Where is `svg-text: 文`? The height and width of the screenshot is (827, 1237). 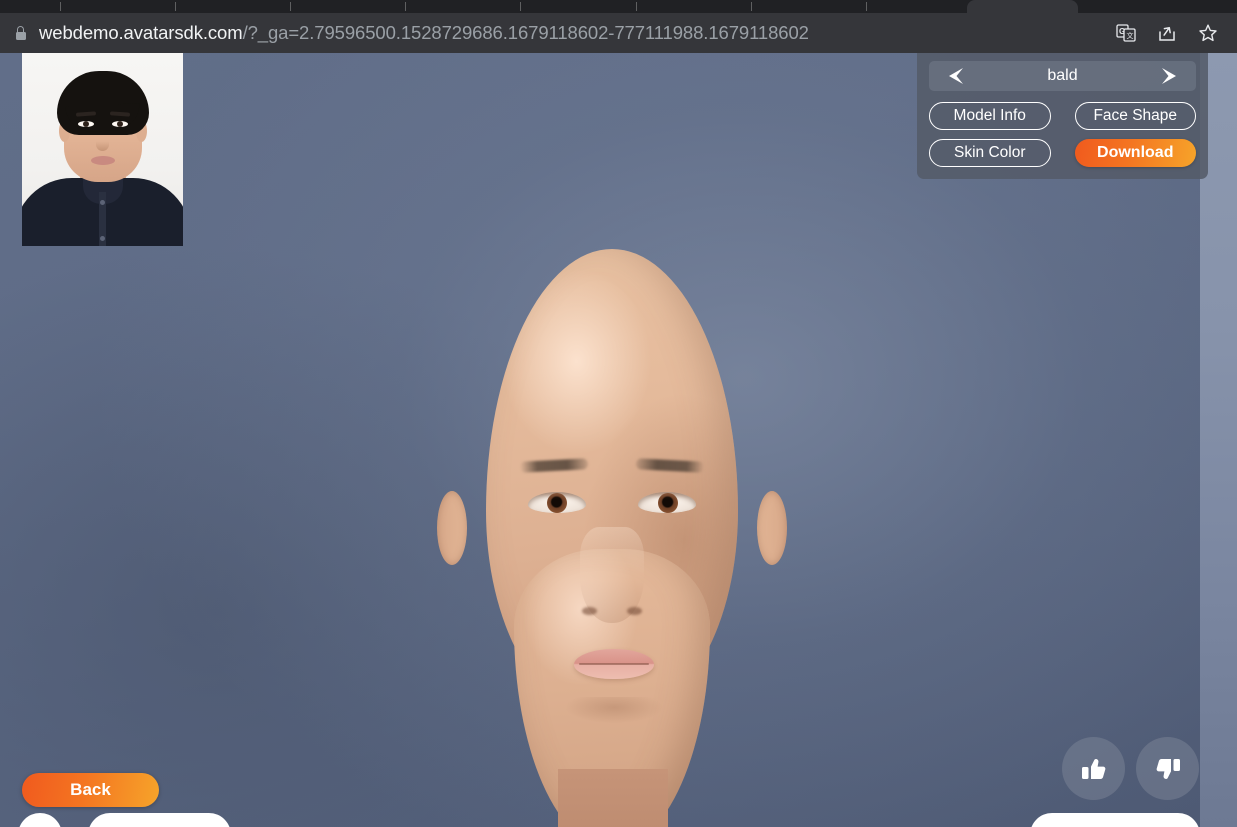
svg-text: 文 is located at coordinates (1130, 35).